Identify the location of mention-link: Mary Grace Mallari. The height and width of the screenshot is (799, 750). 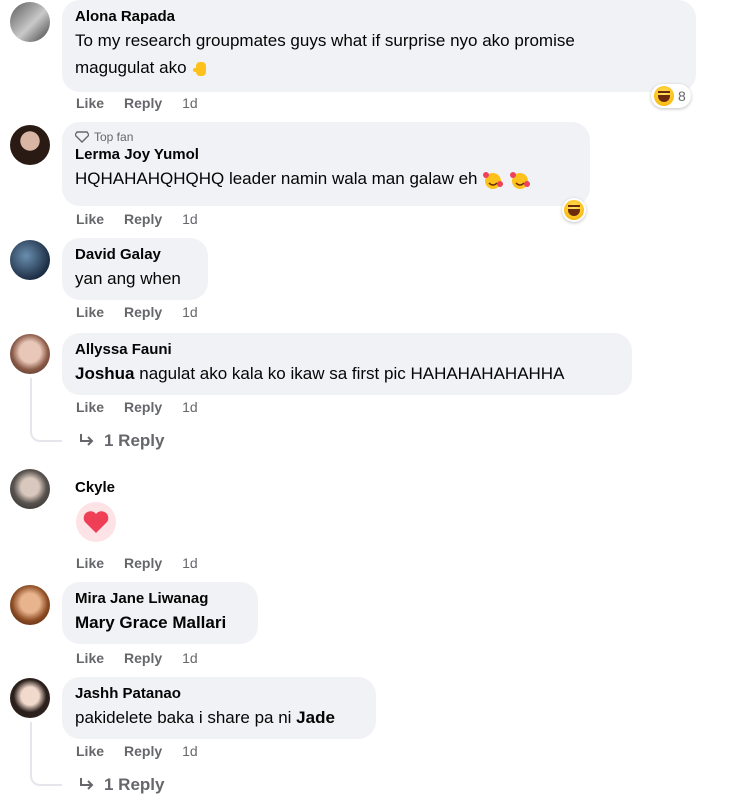
(150, 622).